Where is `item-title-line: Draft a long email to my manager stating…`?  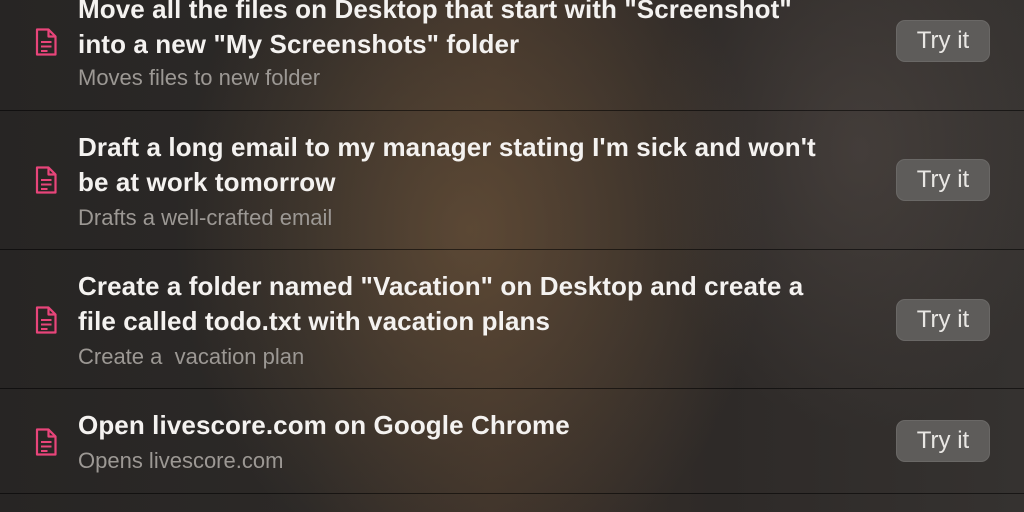
item-title-line: Draft a long email to my manager stating… is located at coordinates (447, 147).